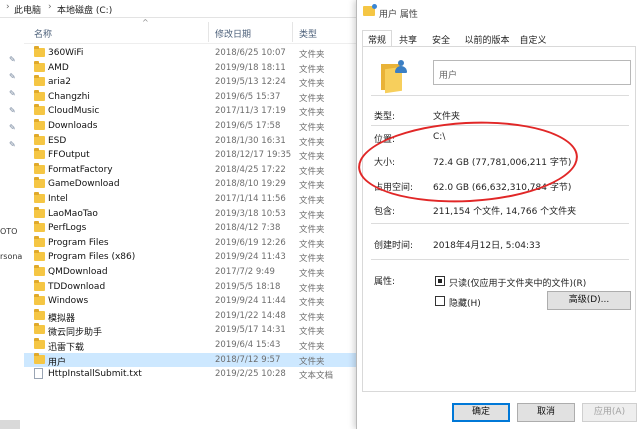 The height and width of the screenshot is (429, 640). Describe the element at coordinates (95, 374) in the screenshot. I see `file-name: HttpInstallSubmit.txt` at that location.